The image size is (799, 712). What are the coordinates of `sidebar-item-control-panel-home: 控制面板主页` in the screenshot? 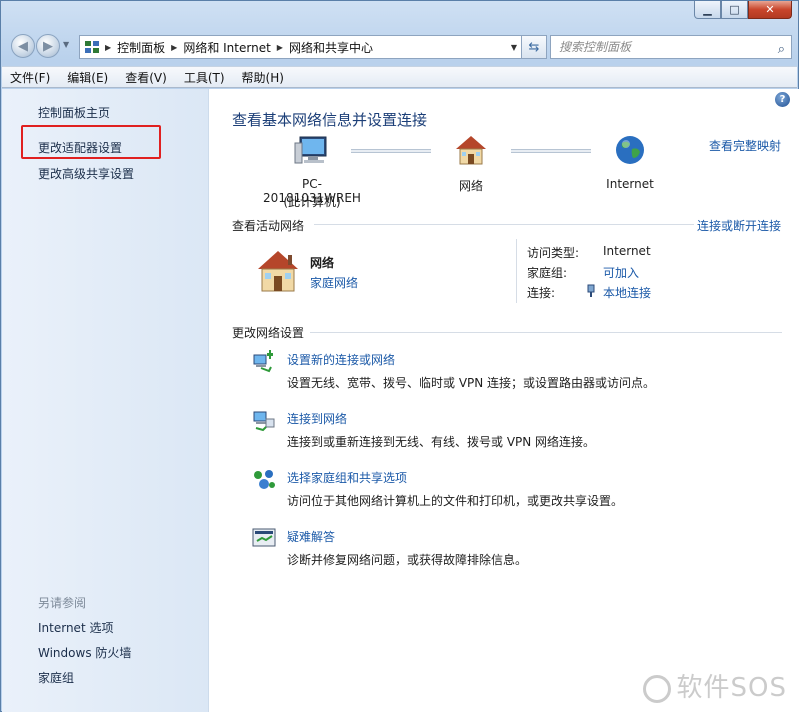 It's located at (74, 112).